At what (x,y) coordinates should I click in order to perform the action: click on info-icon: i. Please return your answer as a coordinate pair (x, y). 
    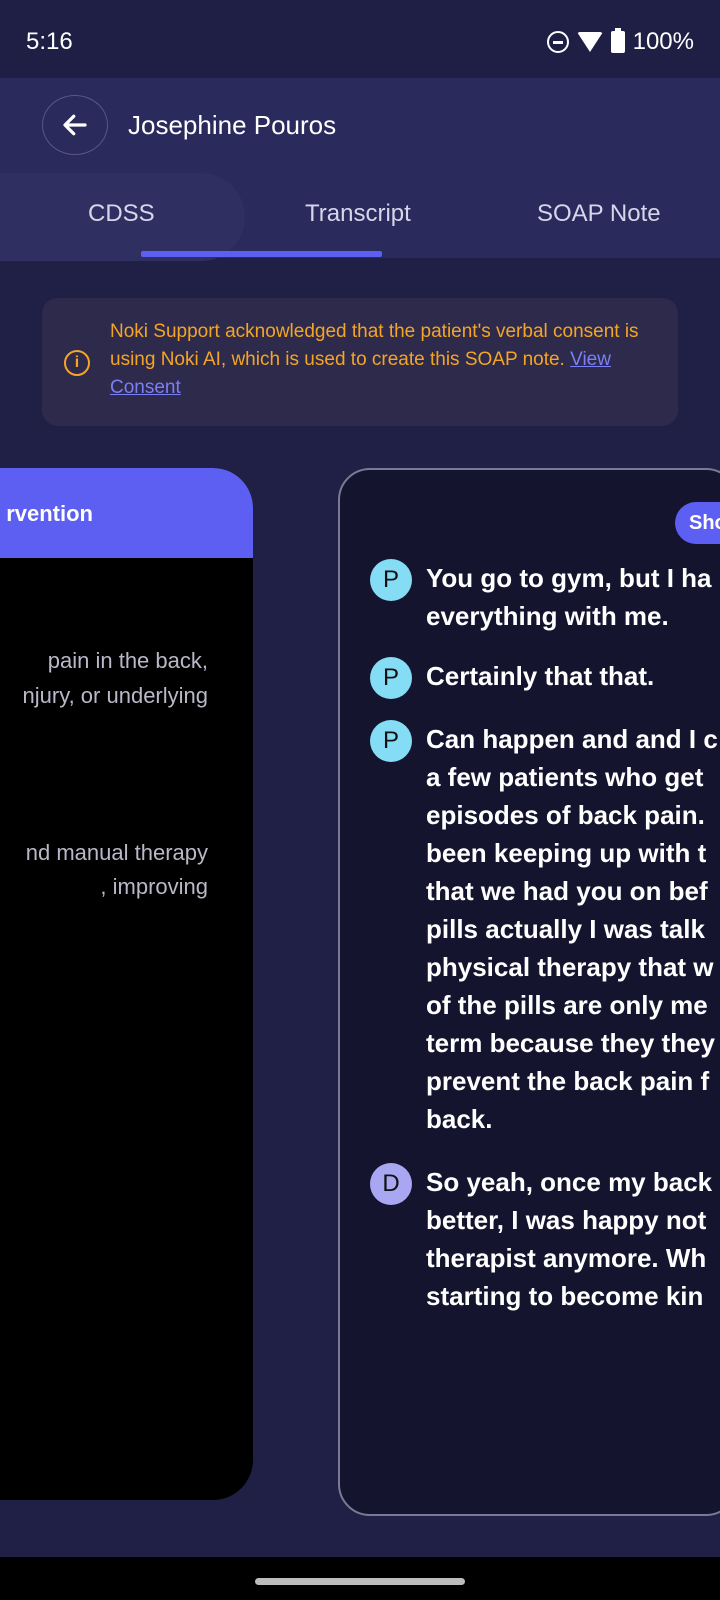
    Looking at the image, I should click on (77, 363).